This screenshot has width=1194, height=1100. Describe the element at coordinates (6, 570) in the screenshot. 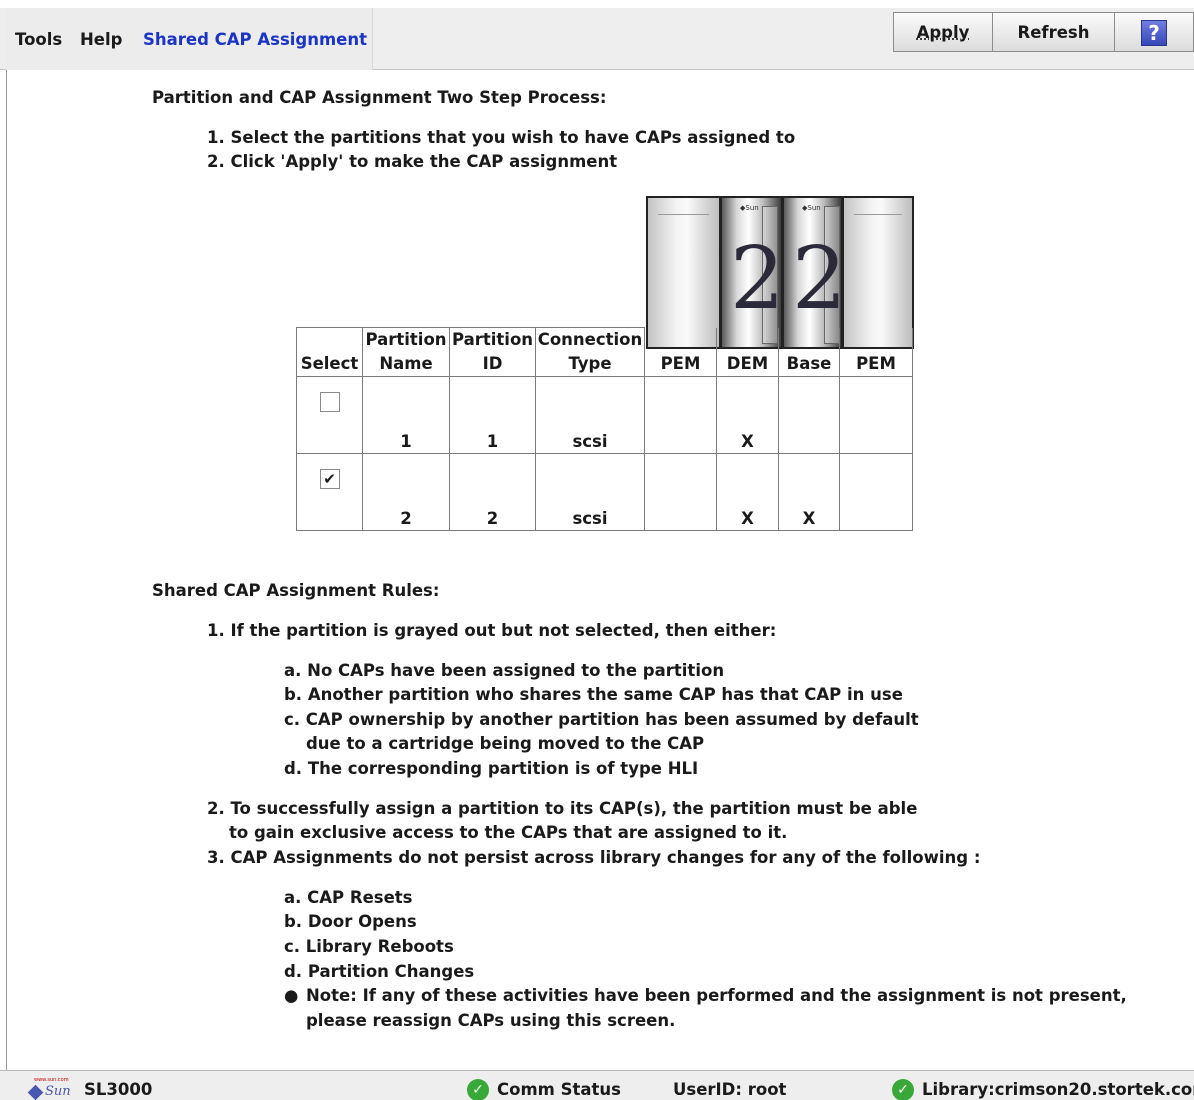

I see `left-divider` at that location.